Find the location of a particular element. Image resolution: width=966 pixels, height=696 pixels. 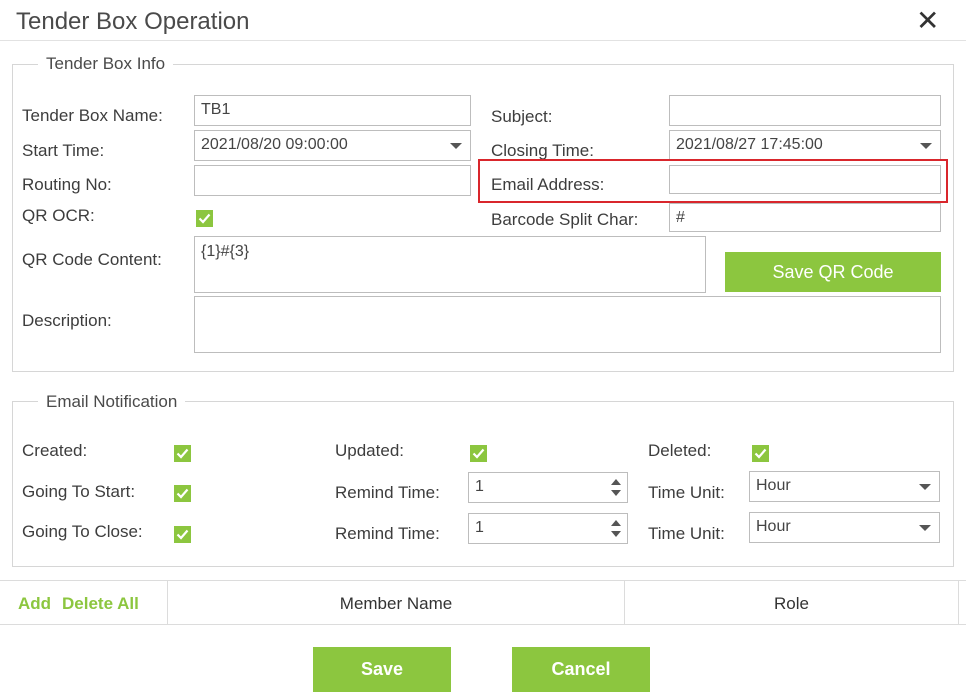

member-name-column-header: Member Name is located at coordinates (396, 603).